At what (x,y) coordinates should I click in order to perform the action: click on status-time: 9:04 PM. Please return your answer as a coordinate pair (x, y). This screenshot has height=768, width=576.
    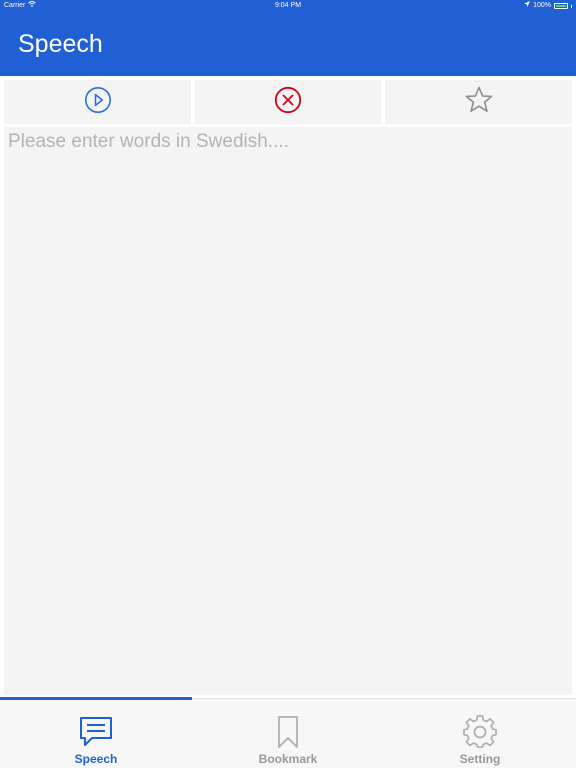
    Looking at the image, I should click on (288, 5).